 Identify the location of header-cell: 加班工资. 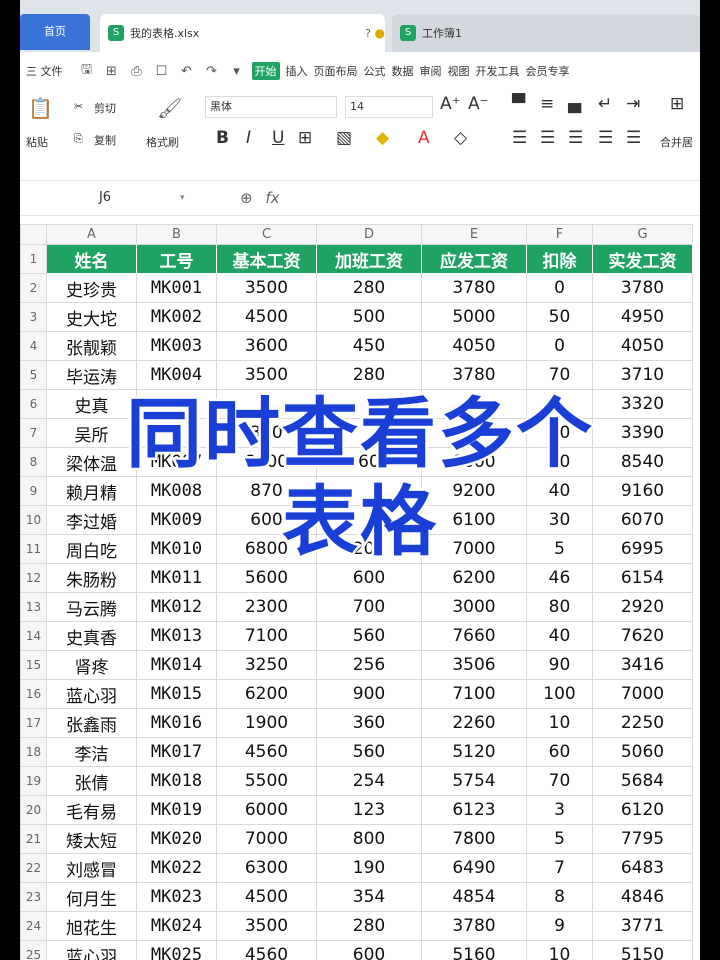
(369, 259).